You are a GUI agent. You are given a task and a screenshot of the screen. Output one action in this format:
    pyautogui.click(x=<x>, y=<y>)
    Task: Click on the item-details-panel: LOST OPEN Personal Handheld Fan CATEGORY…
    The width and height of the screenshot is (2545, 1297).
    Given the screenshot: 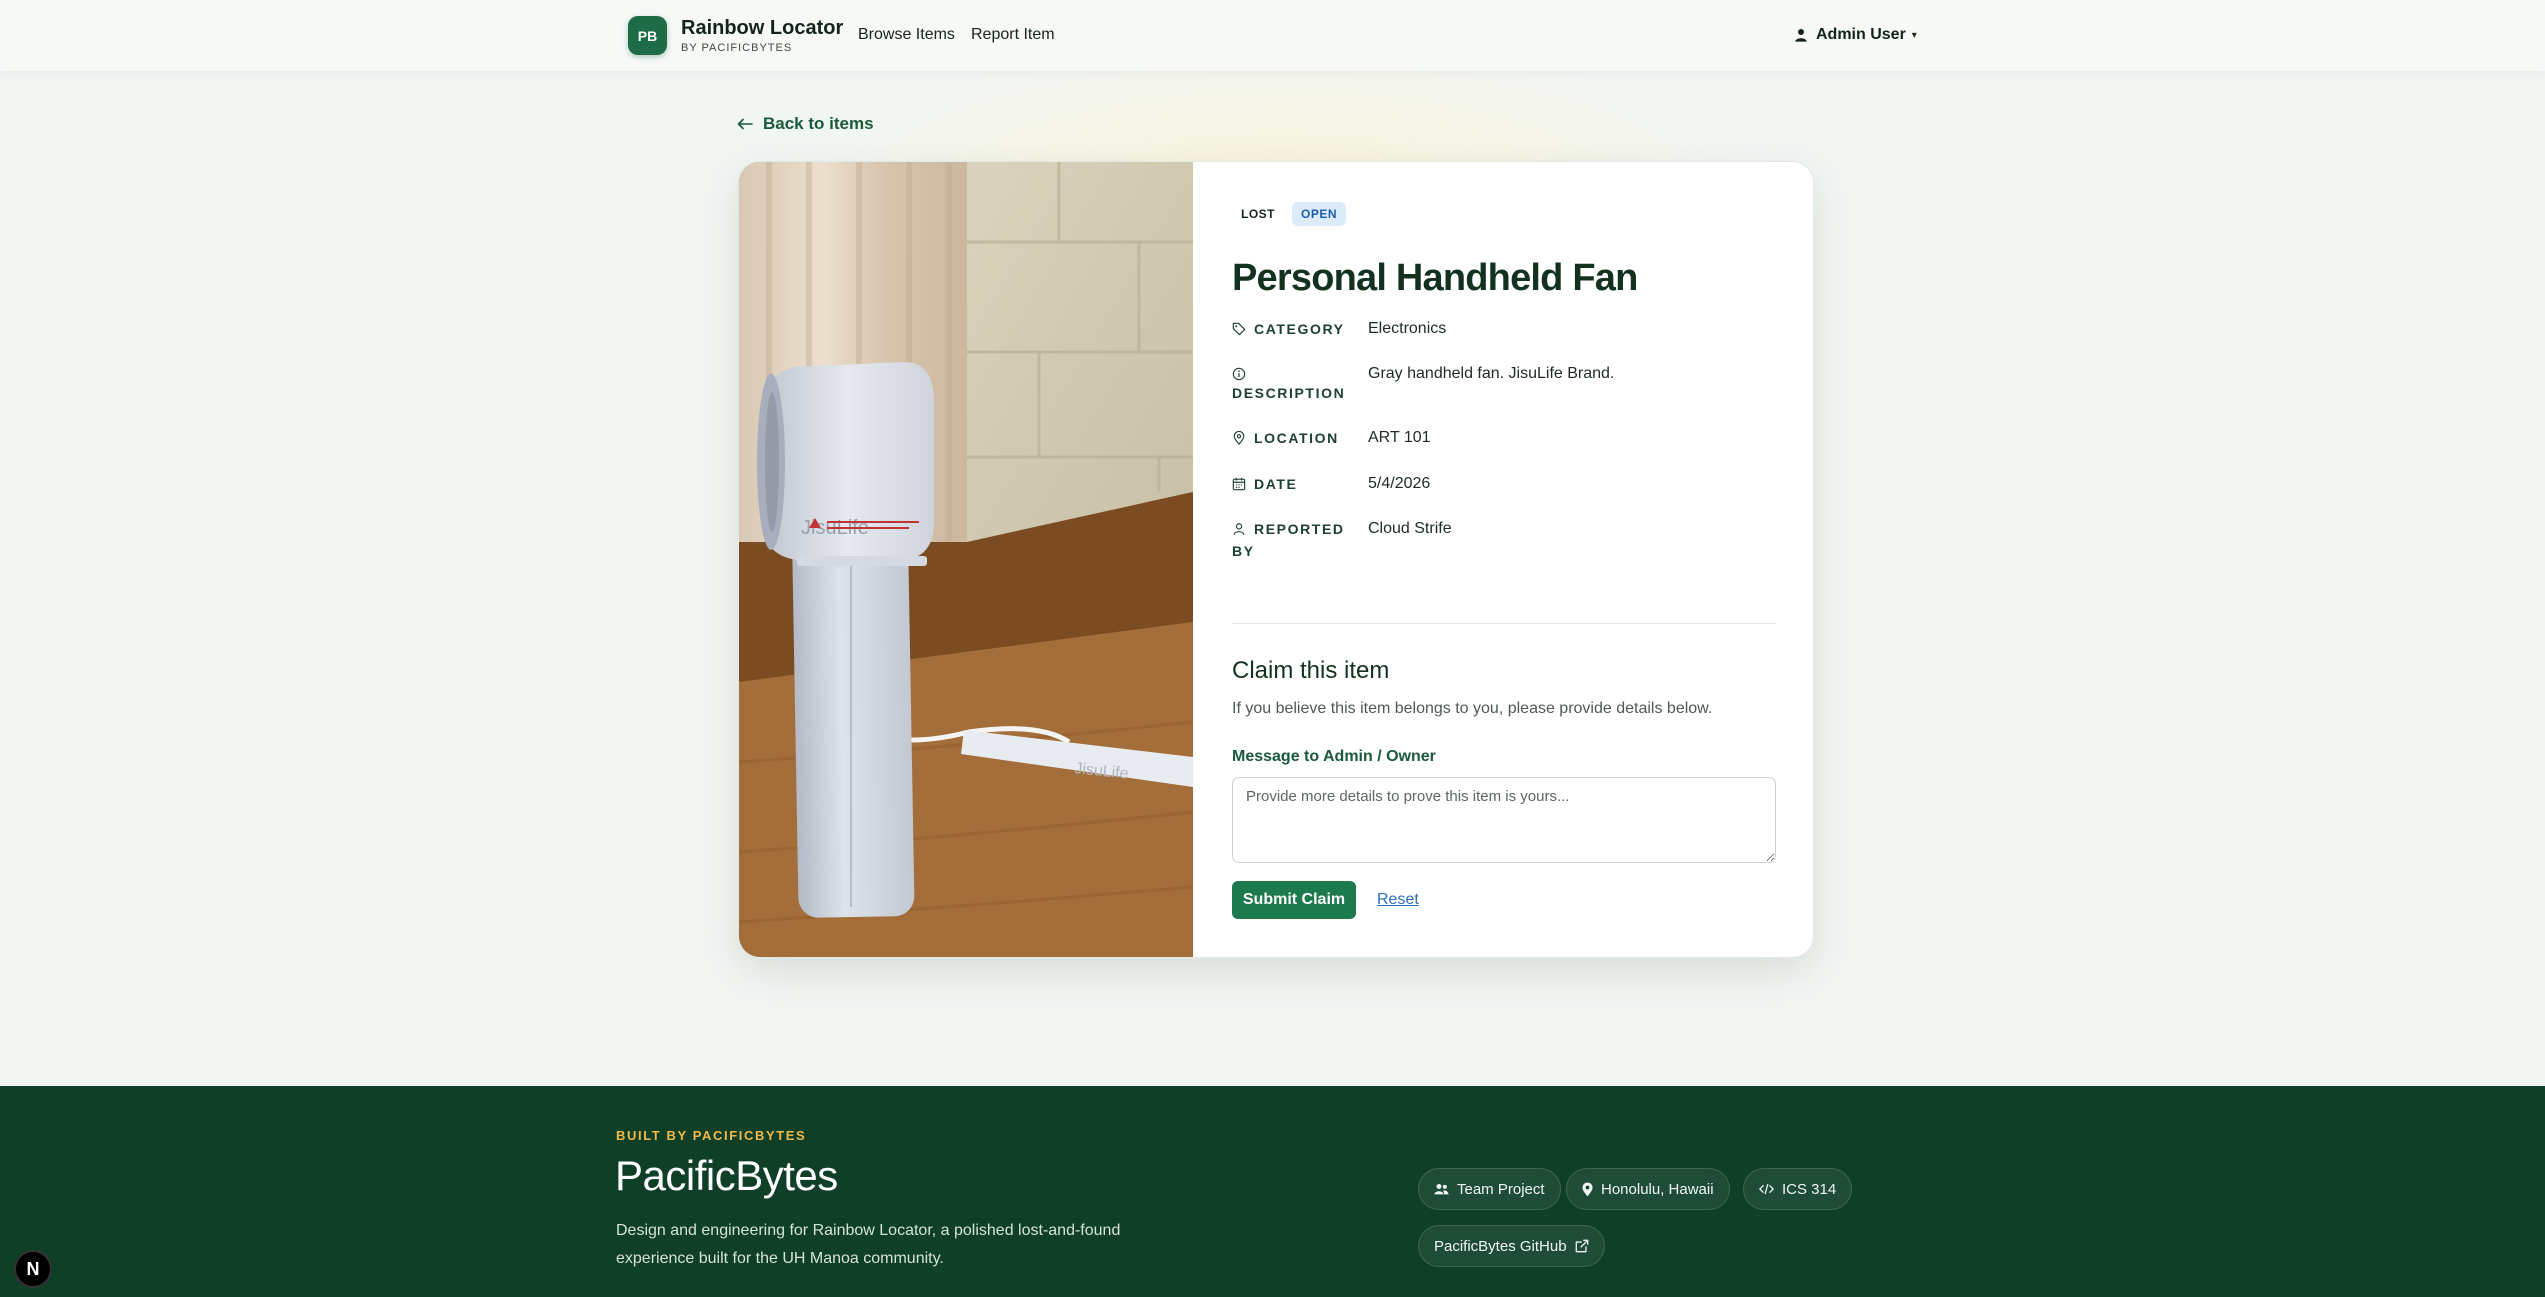 What is the action you would take?
    pyautogui.click(x=1504, y=559)
    